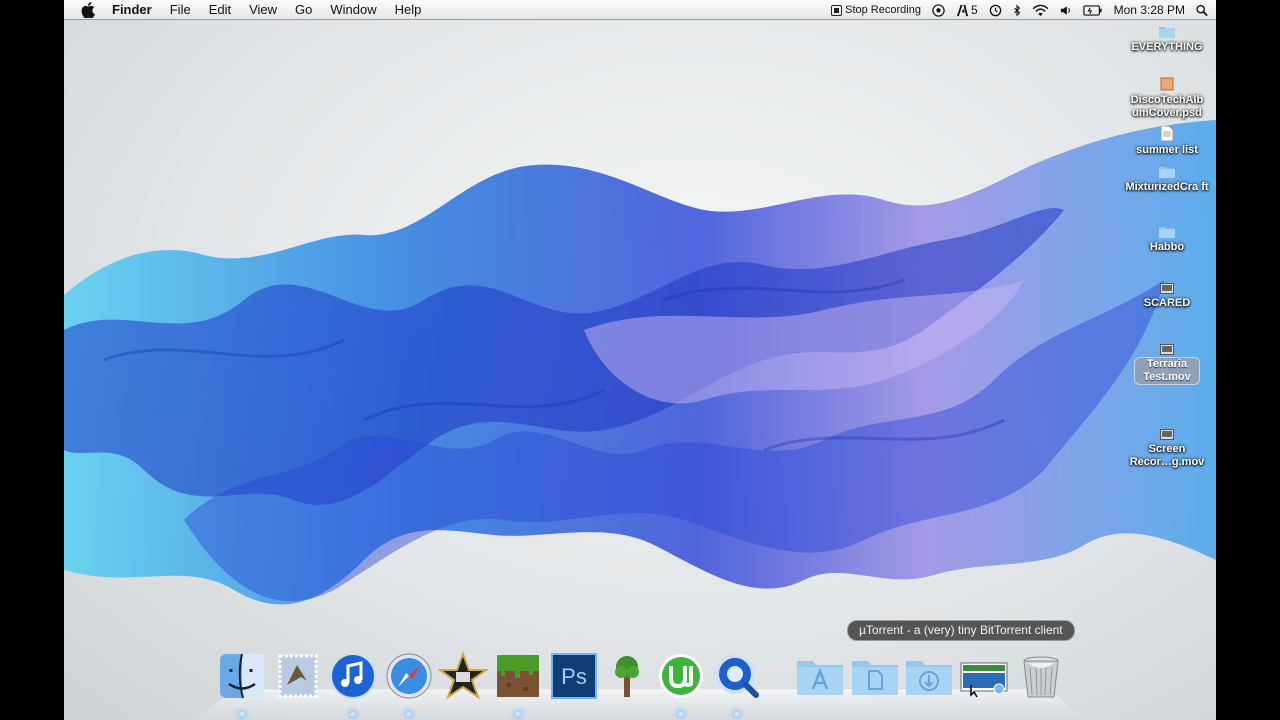 The height and width of the screenshot is (720, 1280). What do you see at coordinates (1167, 371) in the screenshot?
I see `desktop-item-label: Terraria Test.mov` at bounding box center [1167, 371].